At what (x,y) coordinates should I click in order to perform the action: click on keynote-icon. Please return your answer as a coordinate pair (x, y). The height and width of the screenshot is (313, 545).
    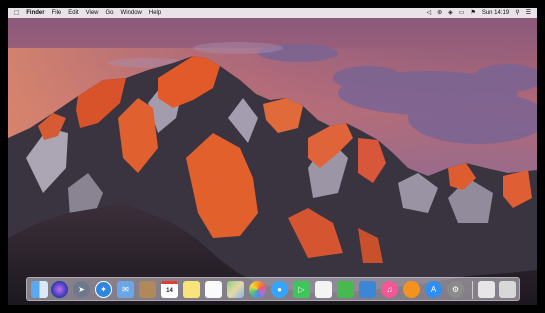
    Looking at the image, I should click on (367, 289).